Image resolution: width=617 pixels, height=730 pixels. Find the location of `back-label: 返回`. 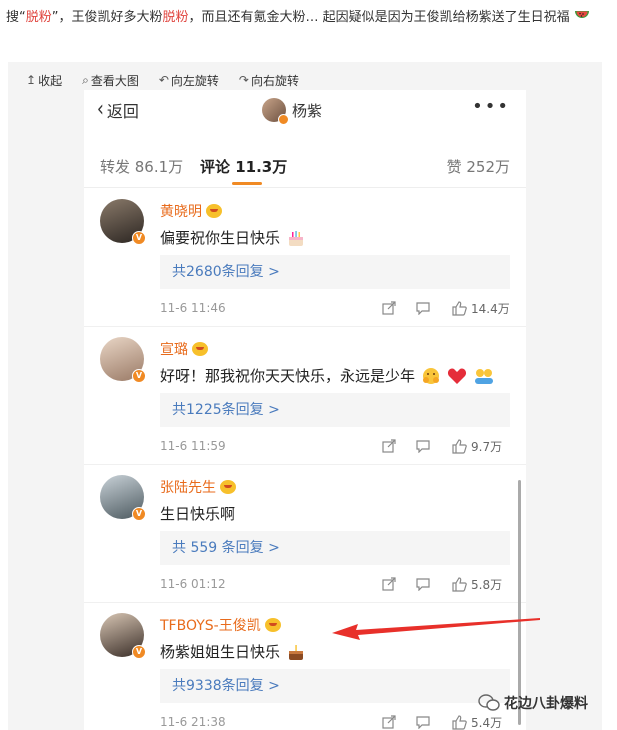

back-label: 返回 is located at coordinates (122, 111).